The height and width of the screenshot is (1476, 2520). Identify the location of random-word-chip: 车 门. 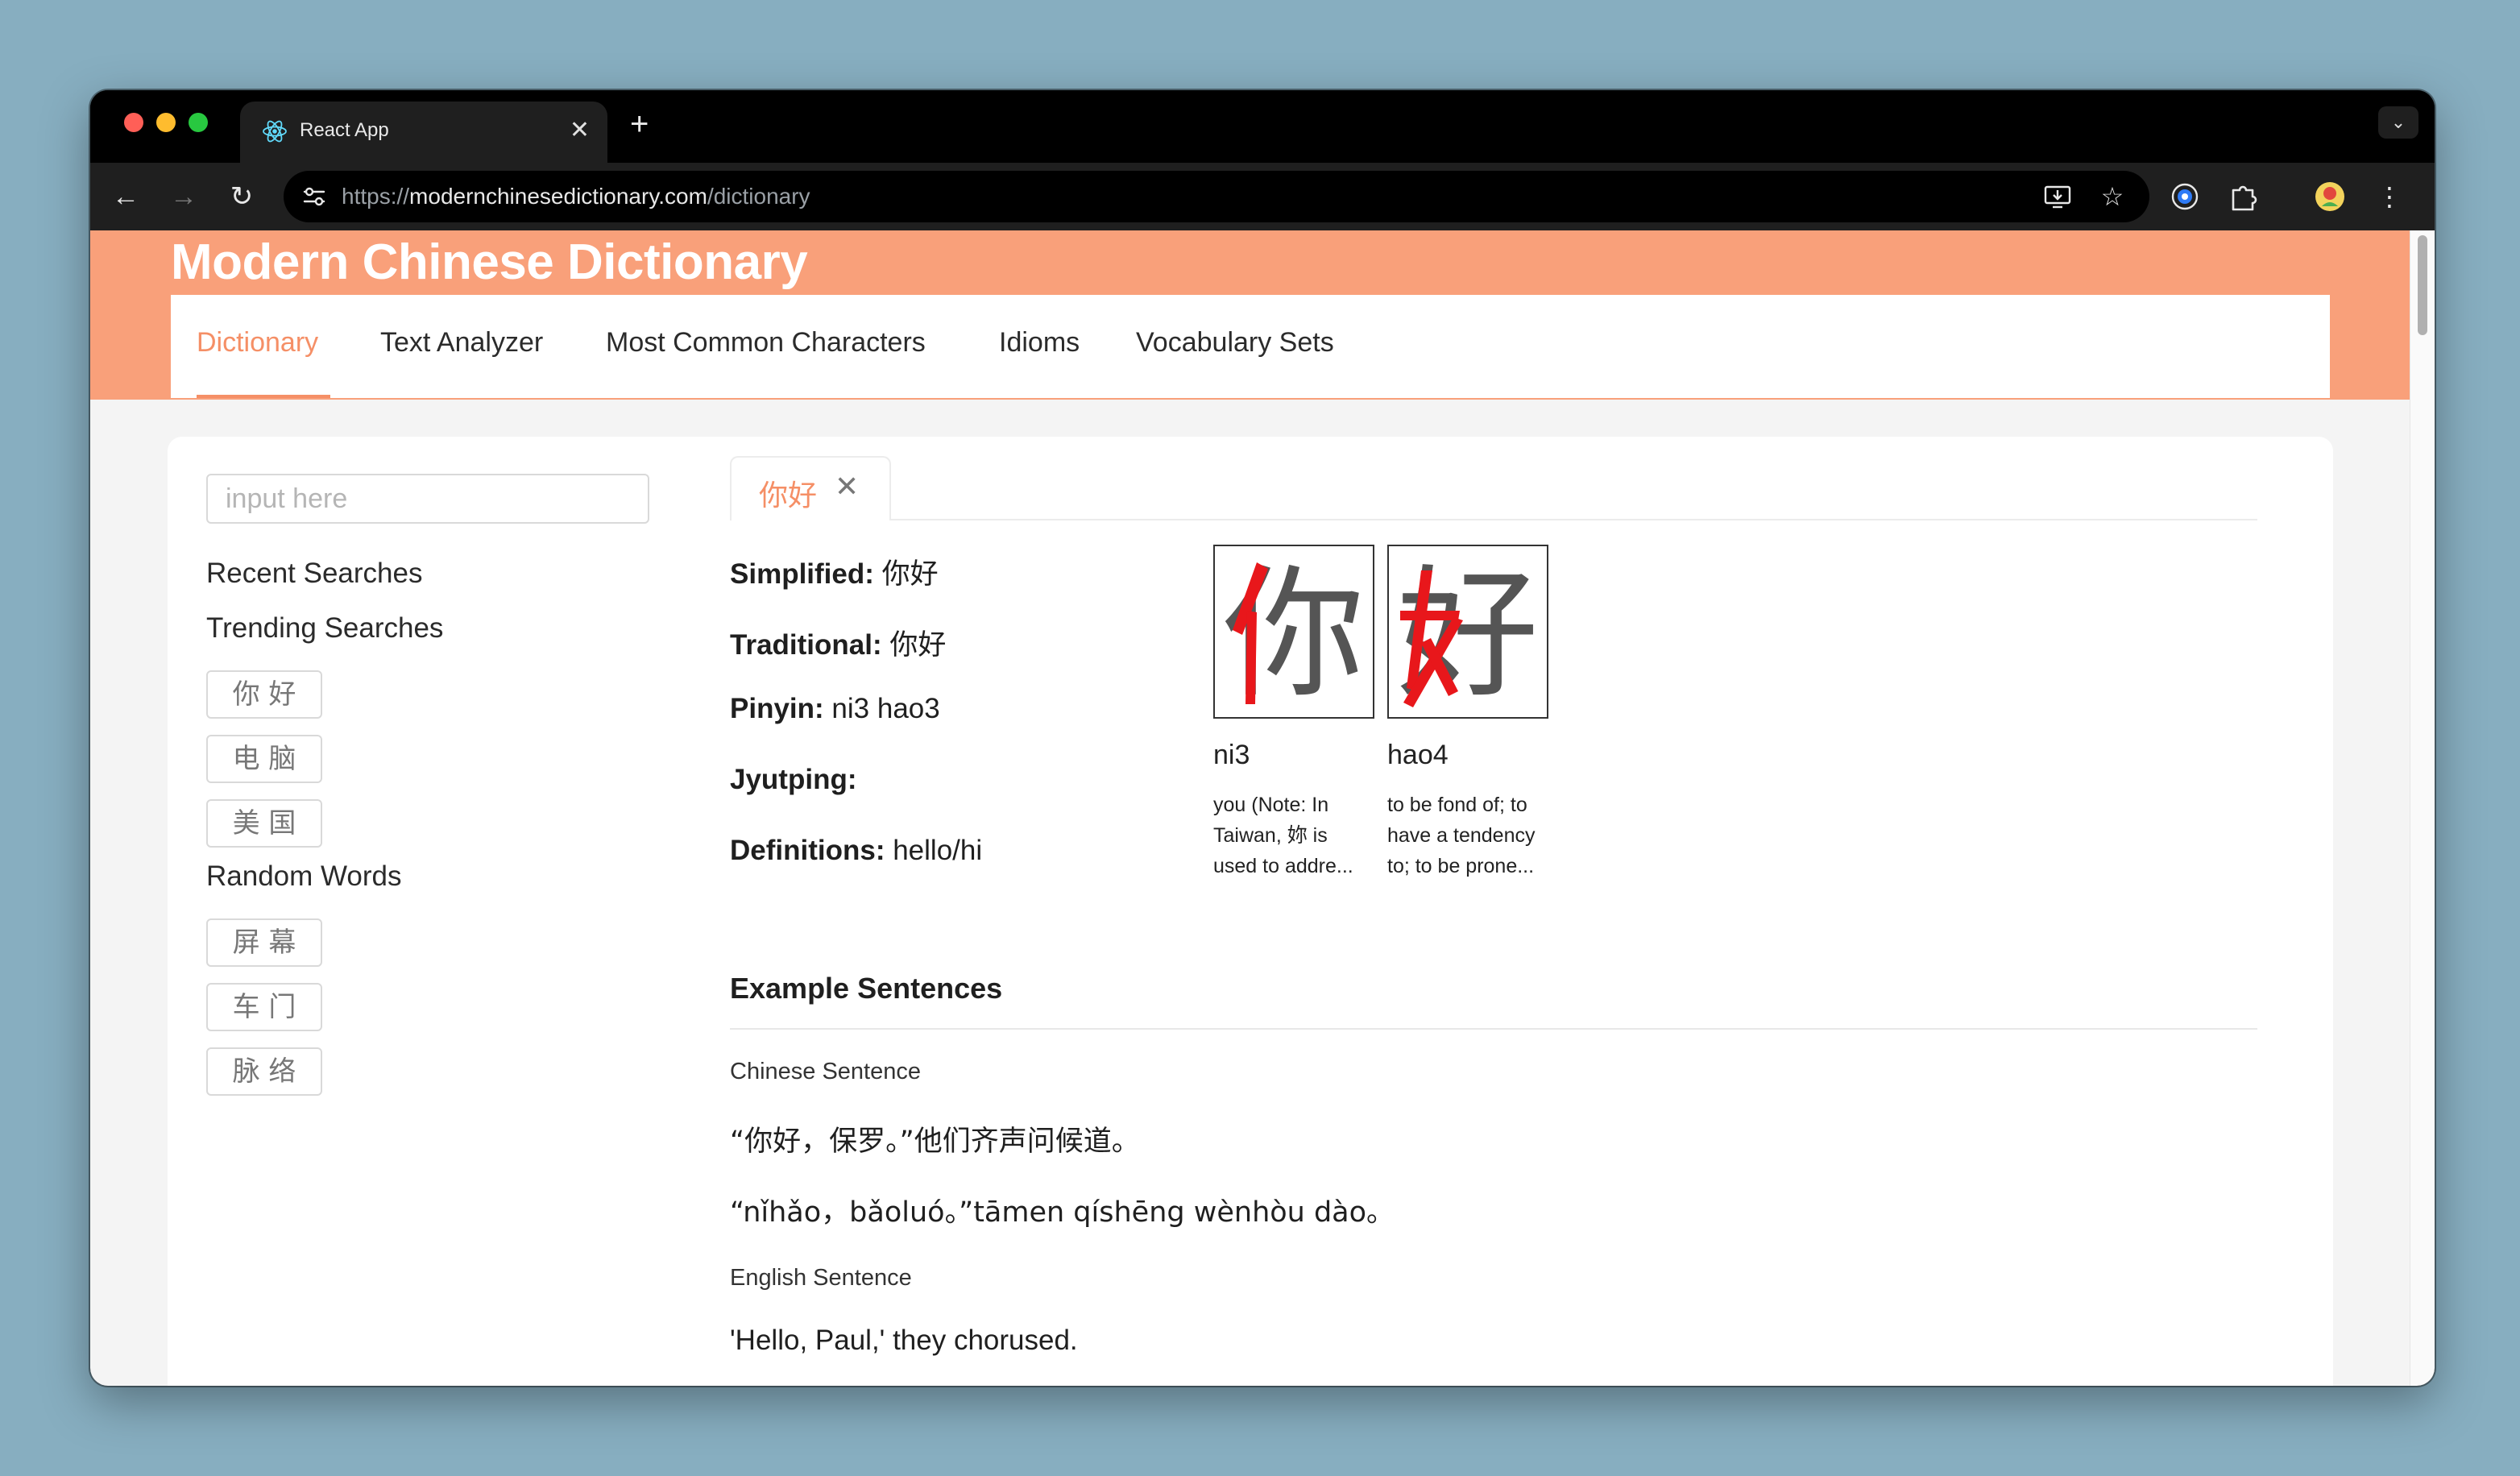
(264, 1007).